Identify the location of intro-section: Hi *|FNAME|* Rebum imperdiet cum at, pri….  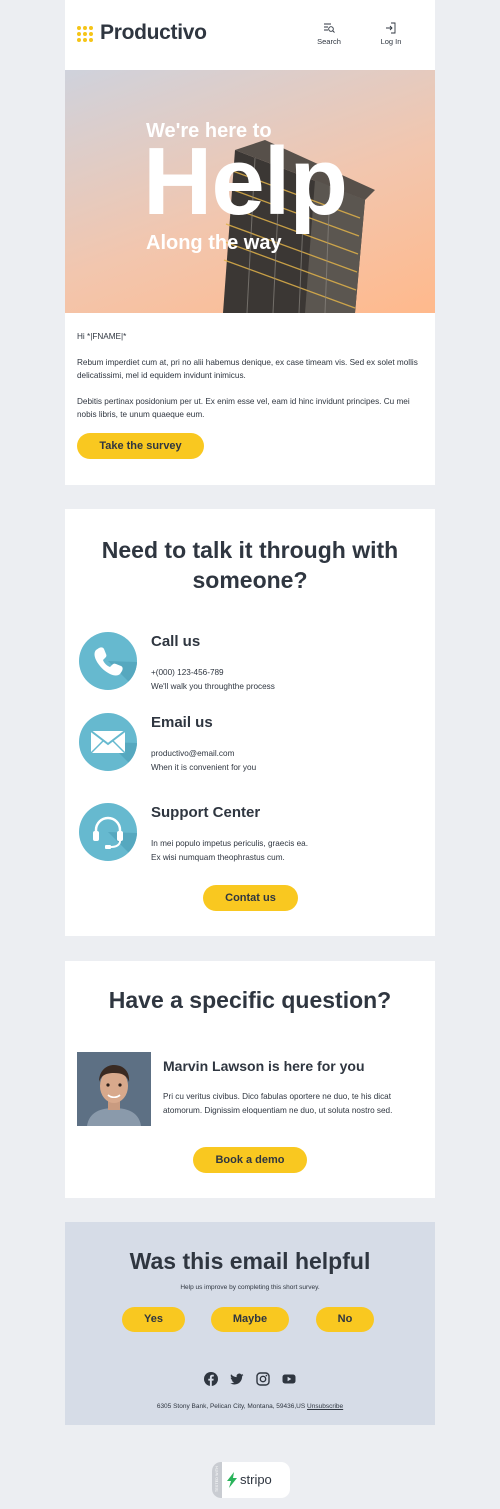
(250, 399).